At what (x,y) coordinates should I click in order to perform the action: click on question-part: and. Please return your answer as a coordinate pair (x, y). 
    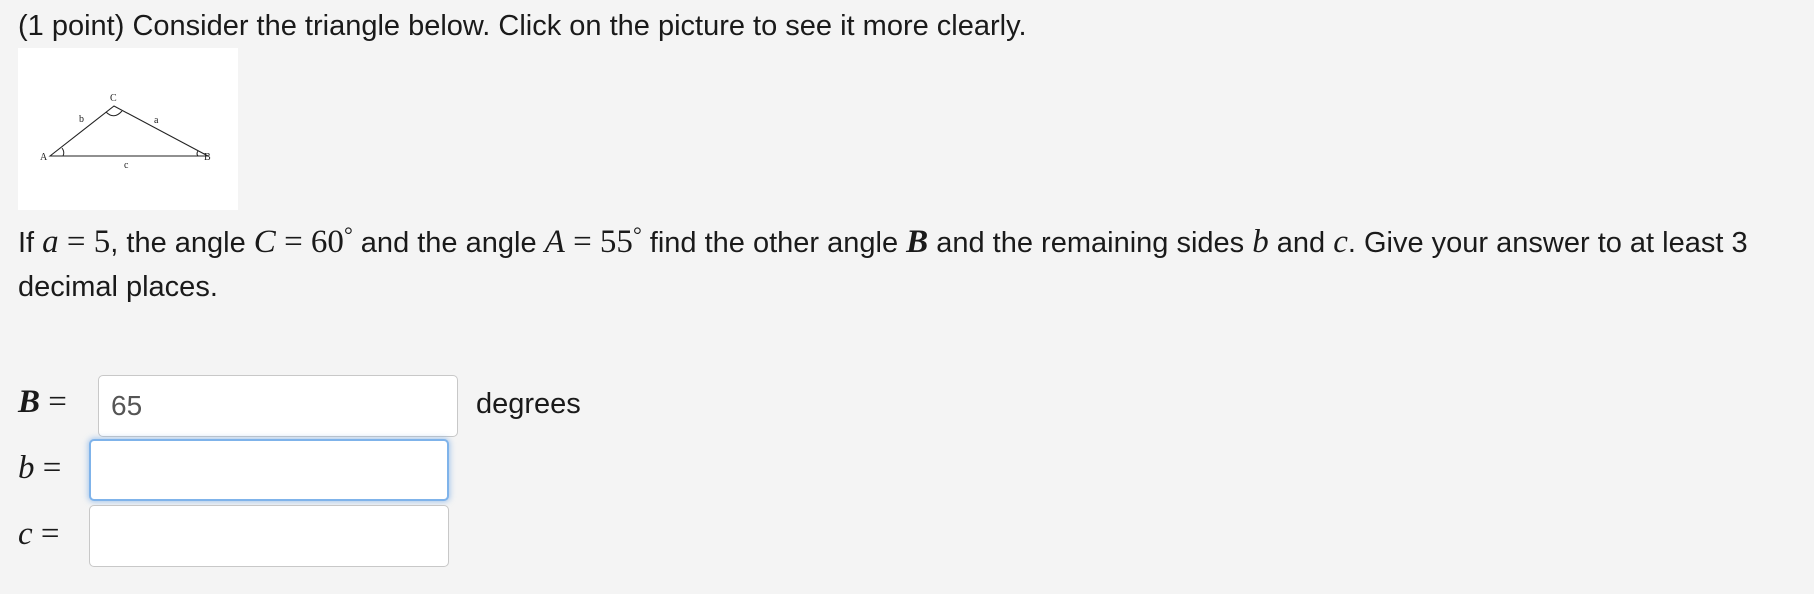
    Looking at the image, I should click on (1301, 243).